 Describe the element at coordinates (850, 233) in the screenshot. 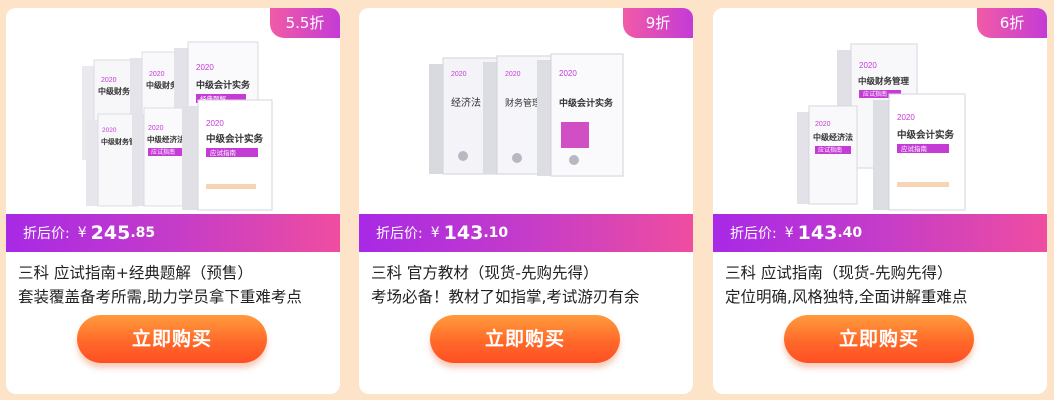

I see `price-decimal: .40` at that location.